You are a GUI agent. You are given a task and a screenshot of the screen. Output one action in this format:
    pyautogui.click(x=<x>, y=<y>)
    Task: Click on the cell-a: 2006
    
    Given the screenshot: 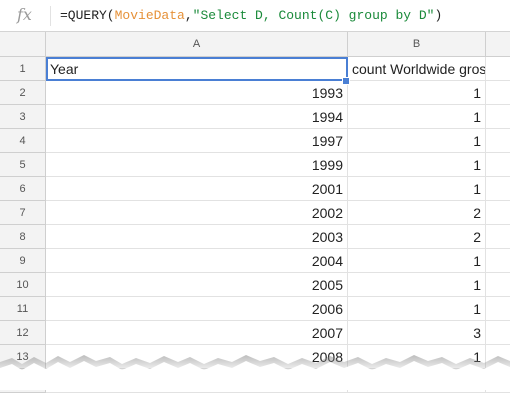 What is the action you would take?
    pyautogui.click(x=197, y=309)
    